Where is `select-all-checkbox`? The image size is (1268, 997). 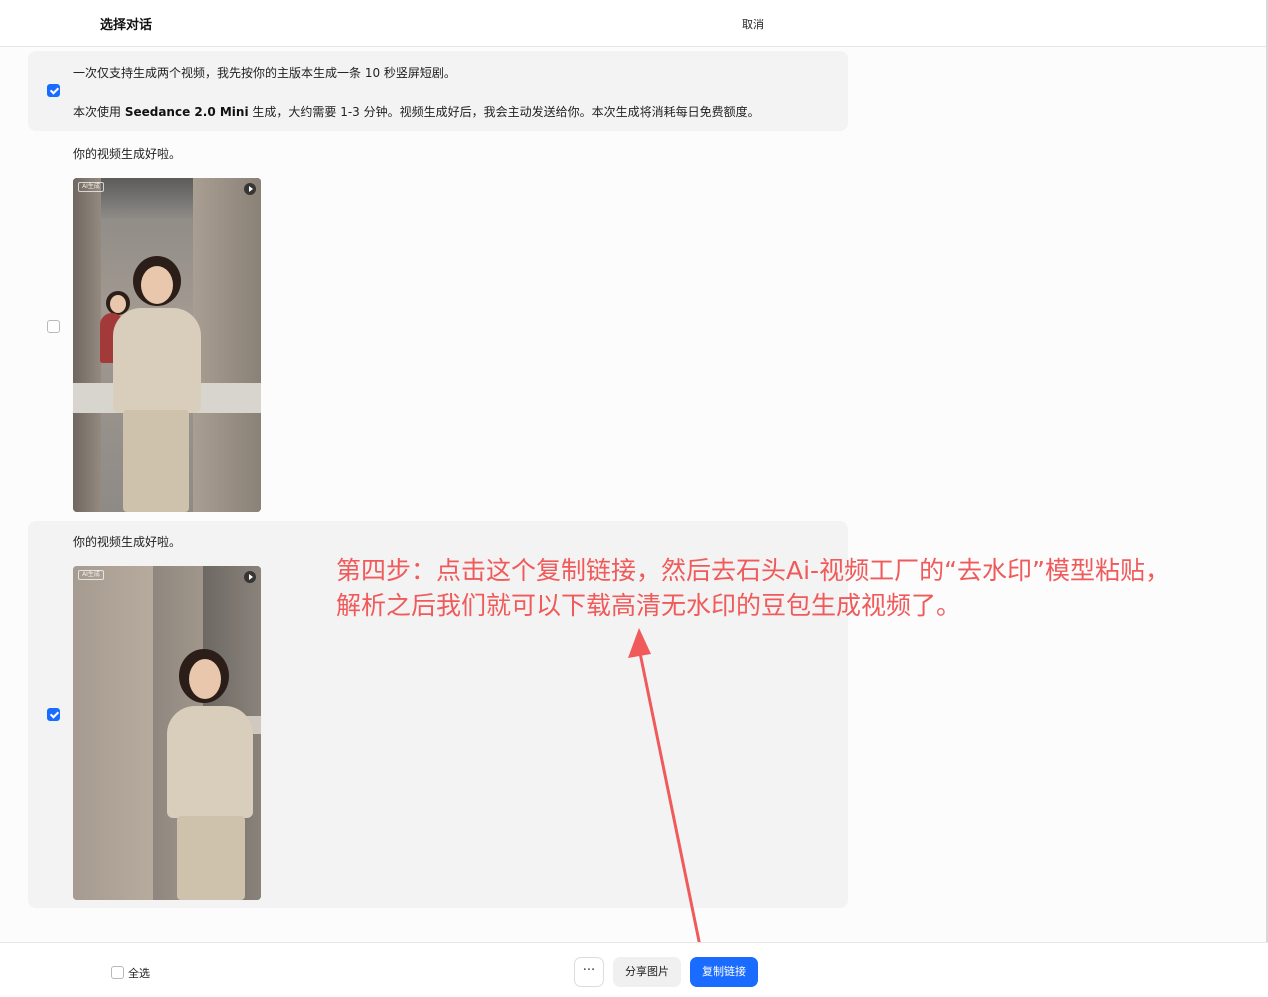
select-all-checkbox is located at coordinates (117, 972).